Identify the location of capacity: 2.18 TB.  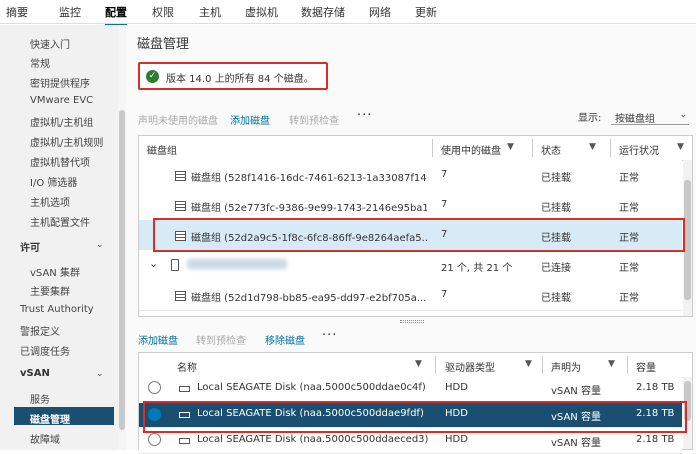
(655, 439).